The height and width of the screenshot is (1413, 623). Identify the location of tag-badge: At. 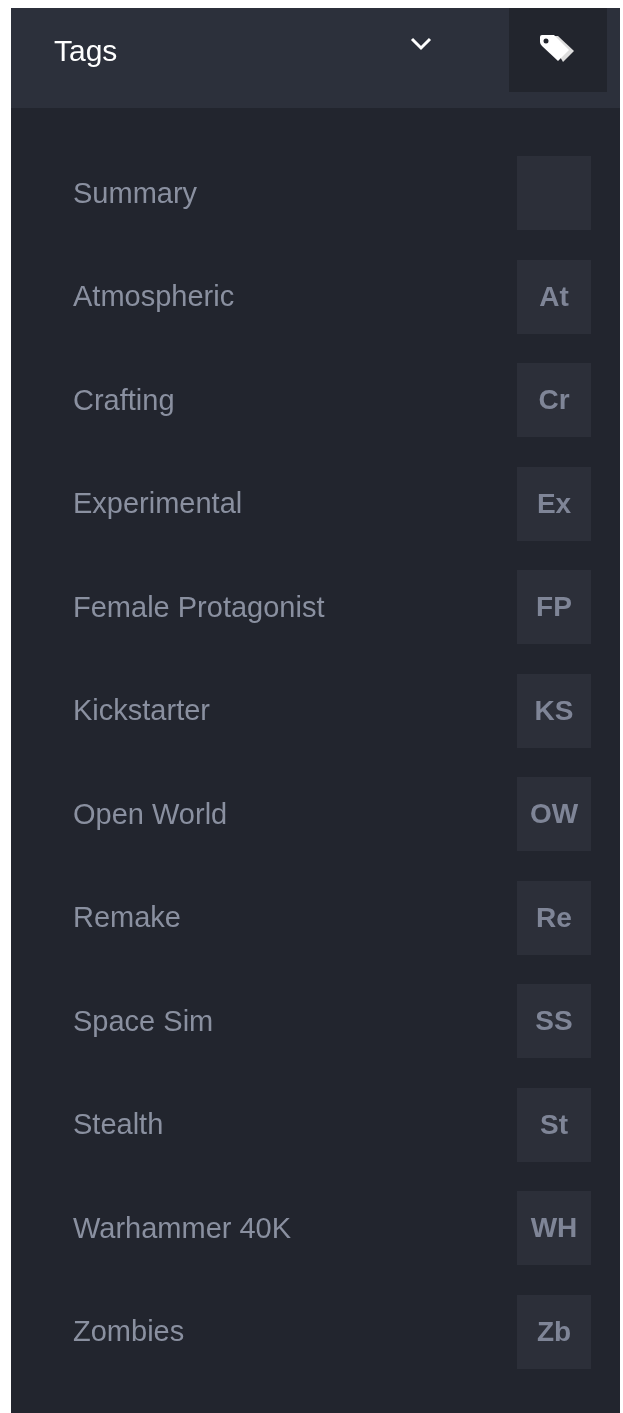
(554, 296).